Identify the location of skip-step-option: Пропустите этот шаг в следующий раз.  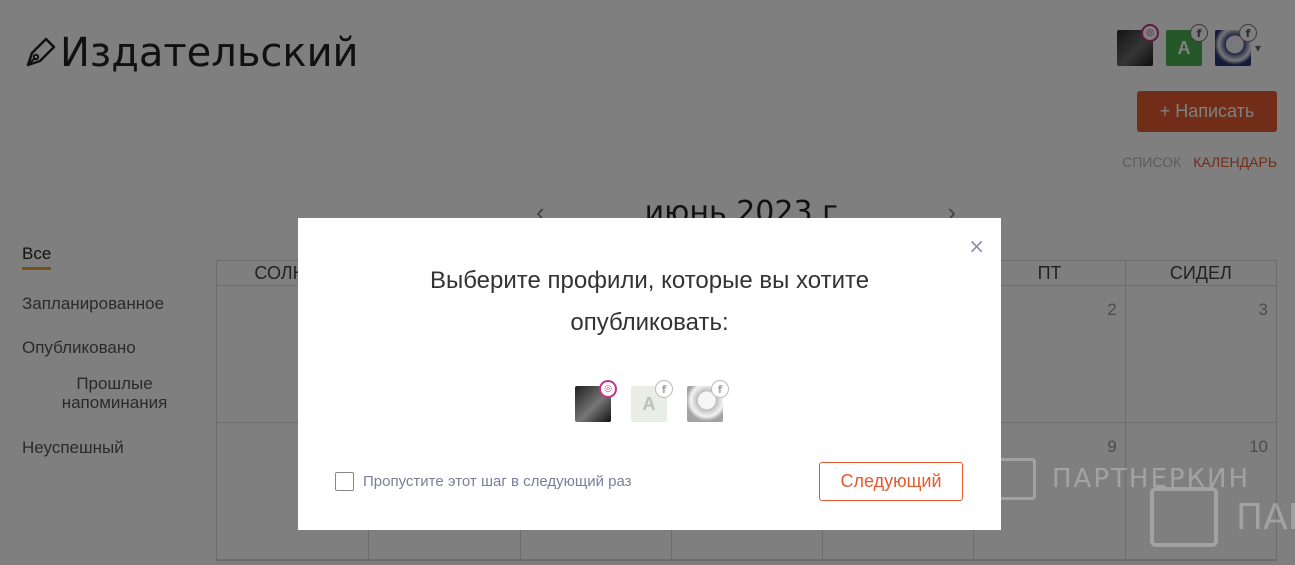
(483, 481).